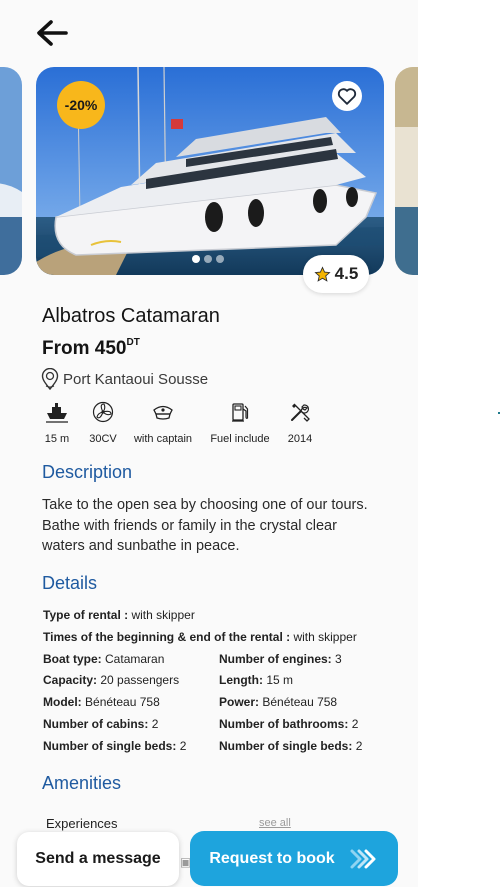 This screenshot has width=501, height=887. I want to click on boat-name: Albatros Catamaran, so click(131, 316).